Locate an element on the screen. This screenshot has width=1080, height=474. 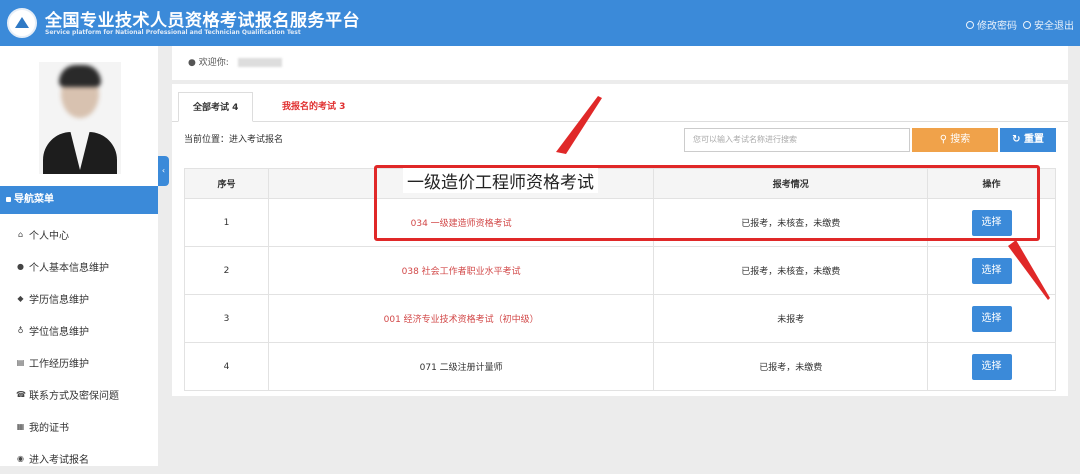
exam-status: 已报考，未缴费 is located at coordinates (791, 366).